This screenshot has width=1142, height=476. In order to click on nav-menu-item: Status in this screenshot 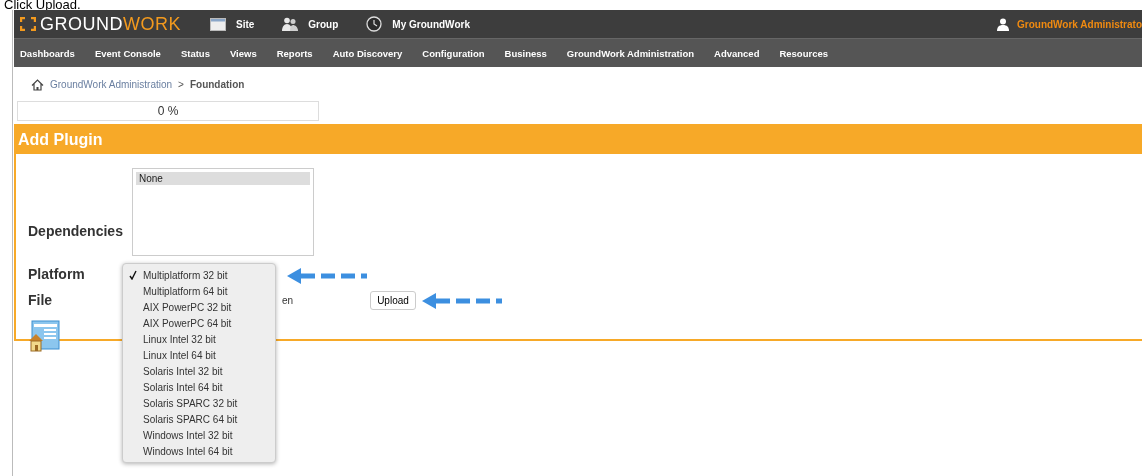, I will do `click(195, 53)`.